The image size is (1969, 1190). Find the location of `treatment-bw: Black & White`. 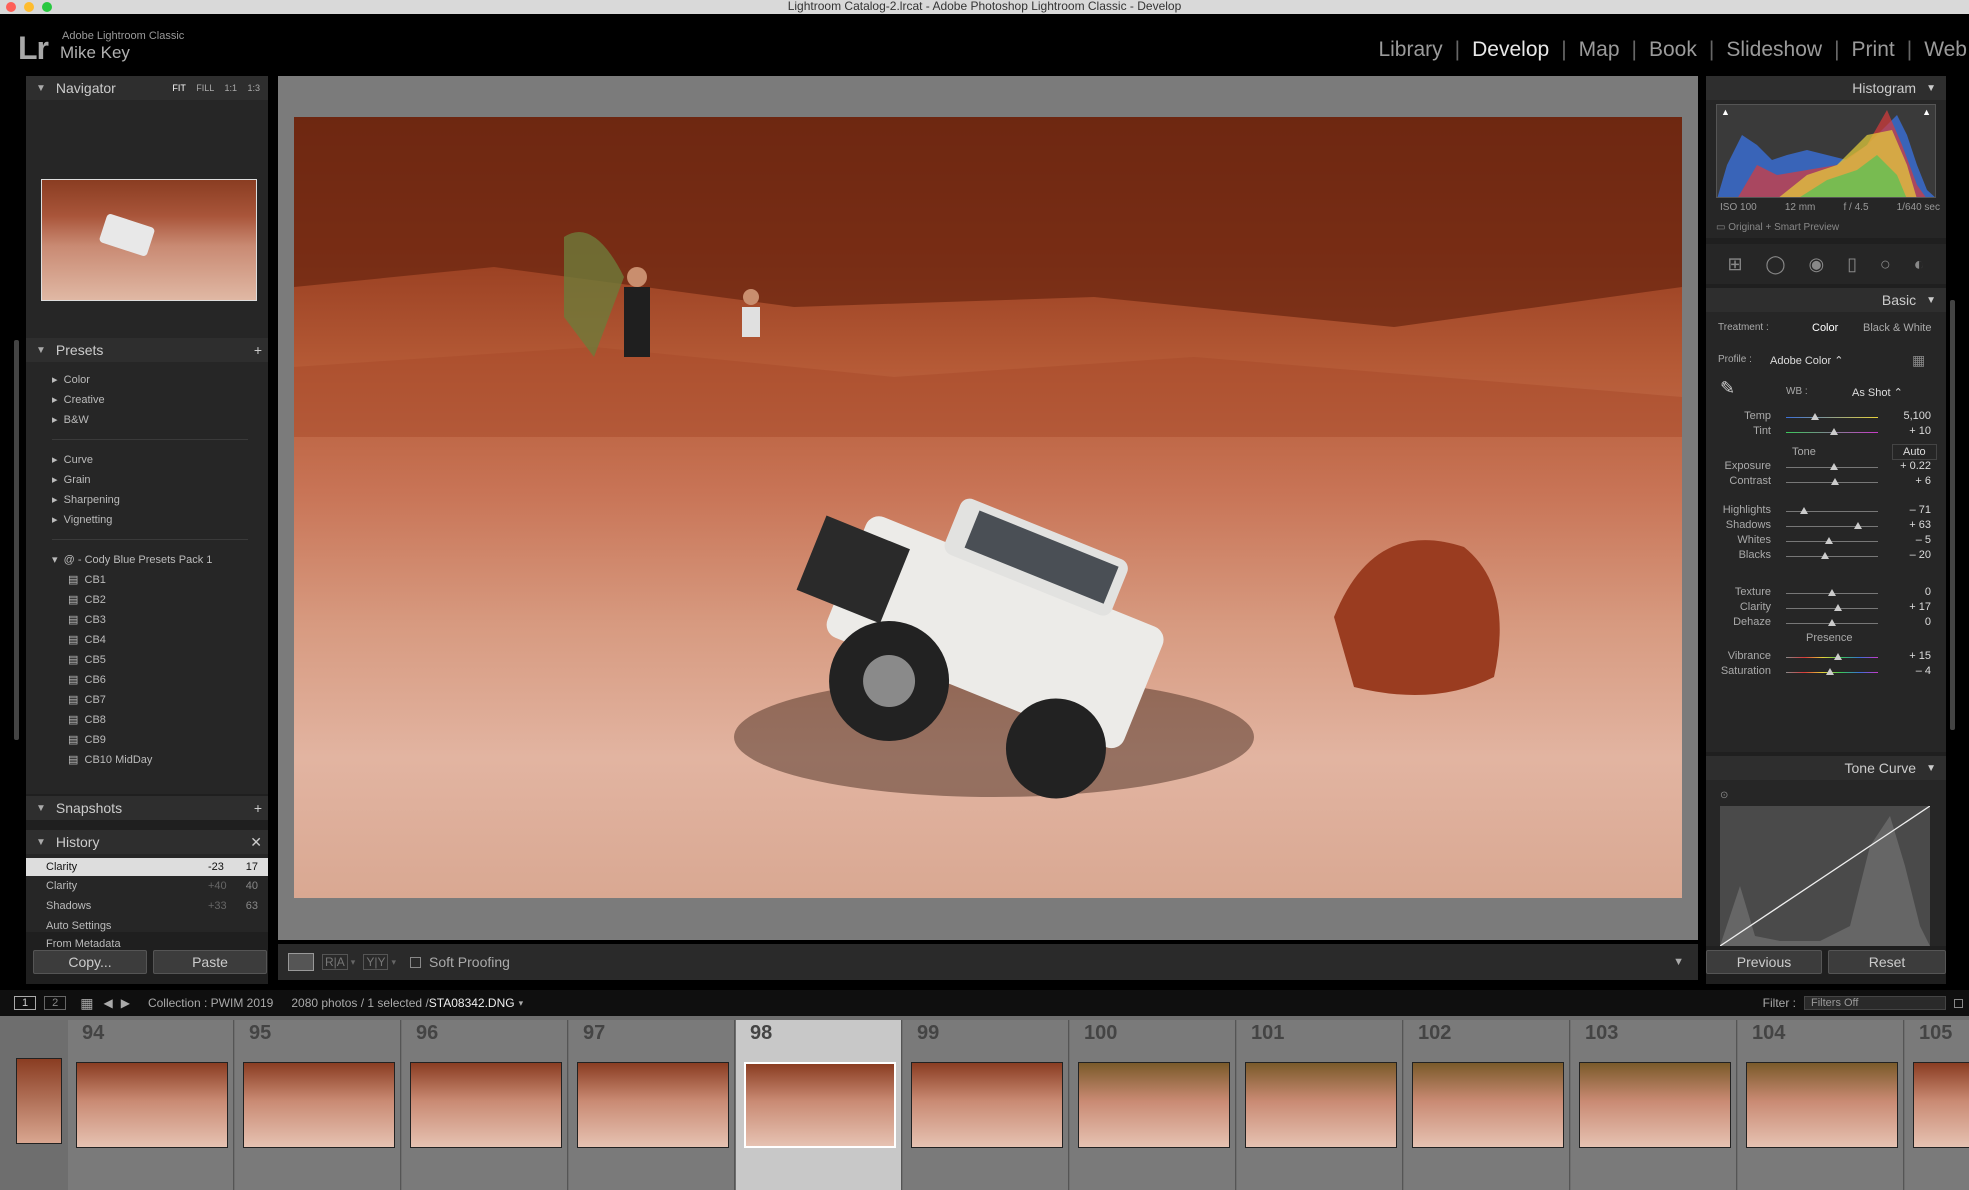

treatment-bw: Black & White is located at coordinates (1897, 328).